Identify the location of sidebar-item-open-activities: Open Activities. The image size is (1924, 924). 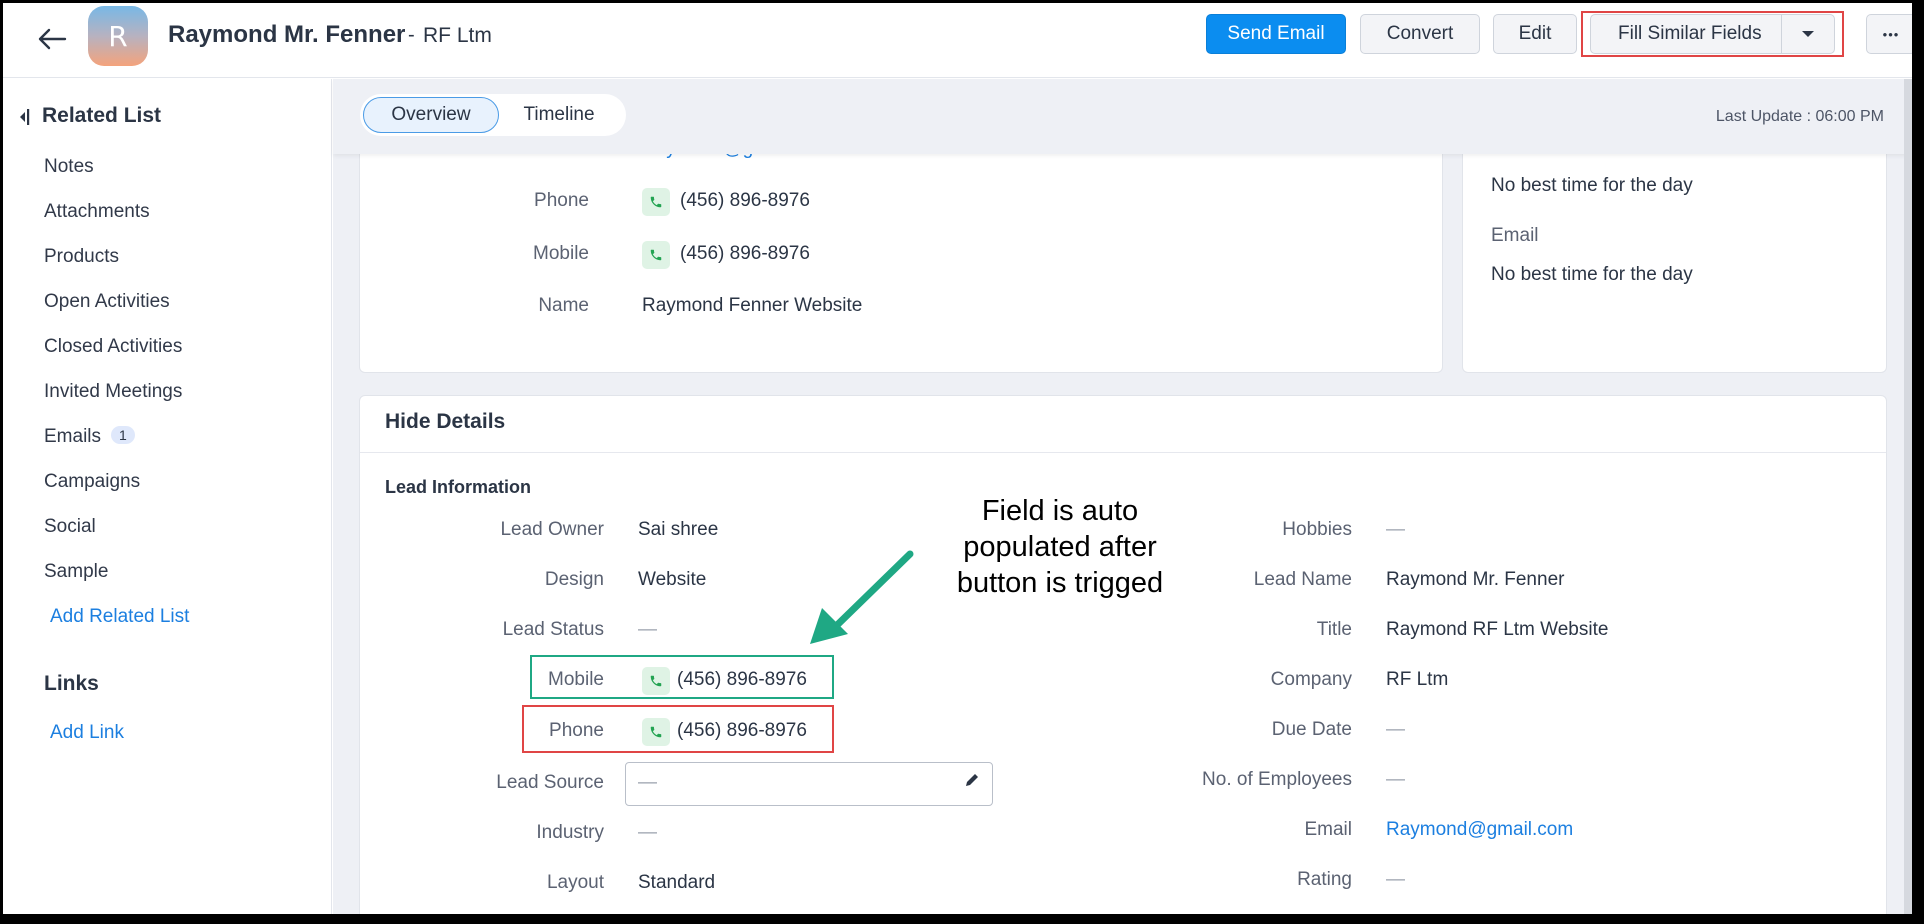
(107, 302).